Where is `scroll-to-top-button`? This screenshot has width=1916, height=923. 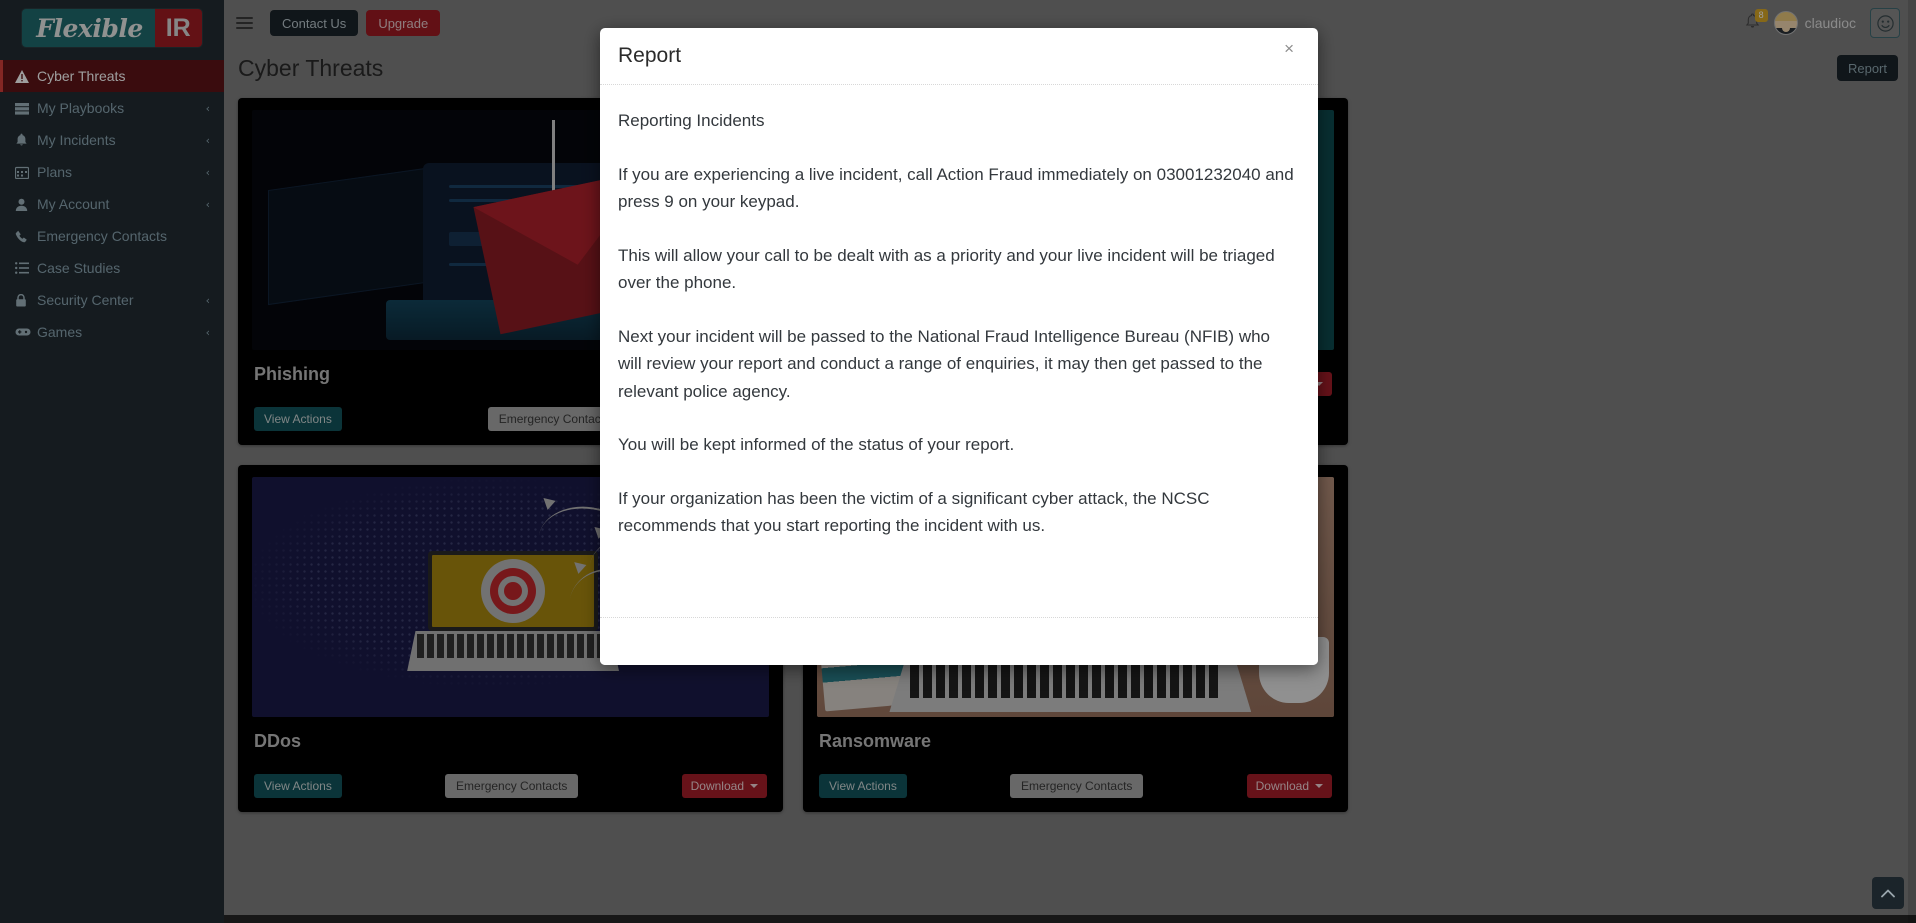 scroll-to-top-button is located at coordinates (1888, 893).